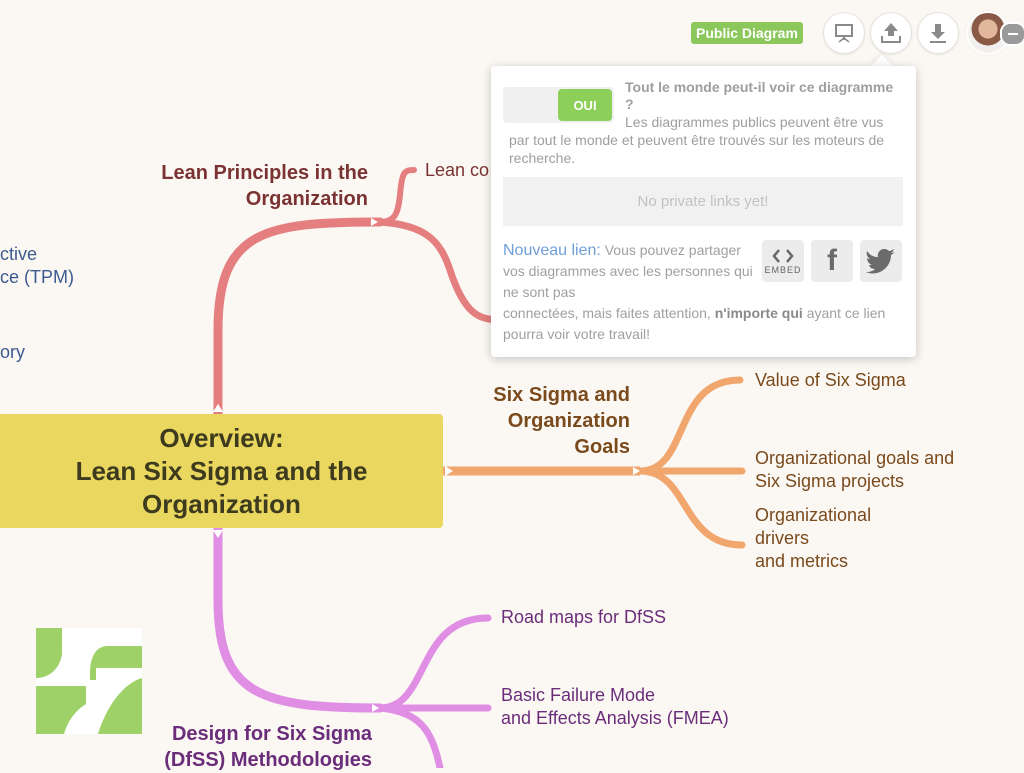 This screenshot has height=773, width=1024. I want to click on lean-child-topic: Lean co, so click(457, 170).